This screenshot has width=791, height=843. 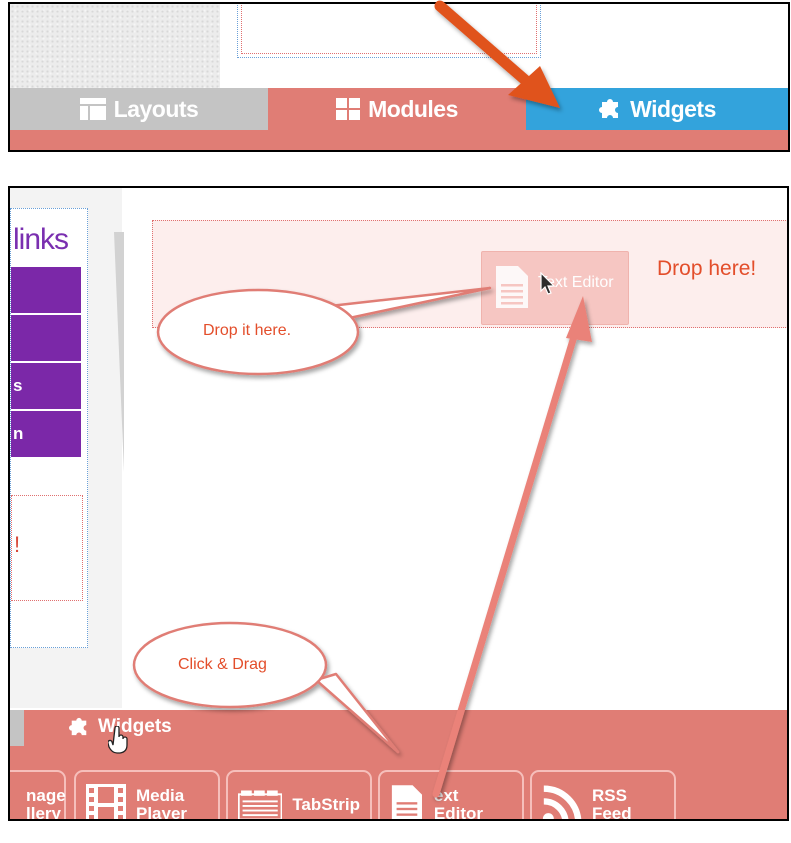 I want to click on mouse-cursor-icon, so click(x=548, y=283).